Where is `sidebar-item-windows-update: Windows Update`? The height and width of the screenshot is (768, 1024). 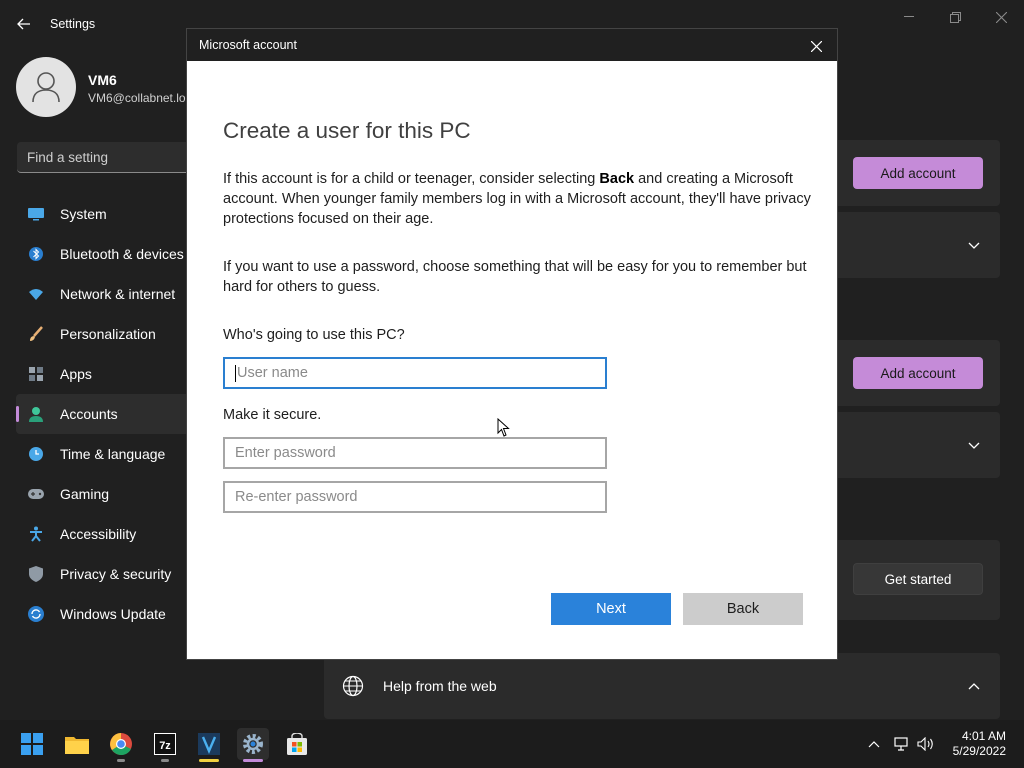
sidebar-item-windows-update: Windows Update is located at coordinates (106, 614).